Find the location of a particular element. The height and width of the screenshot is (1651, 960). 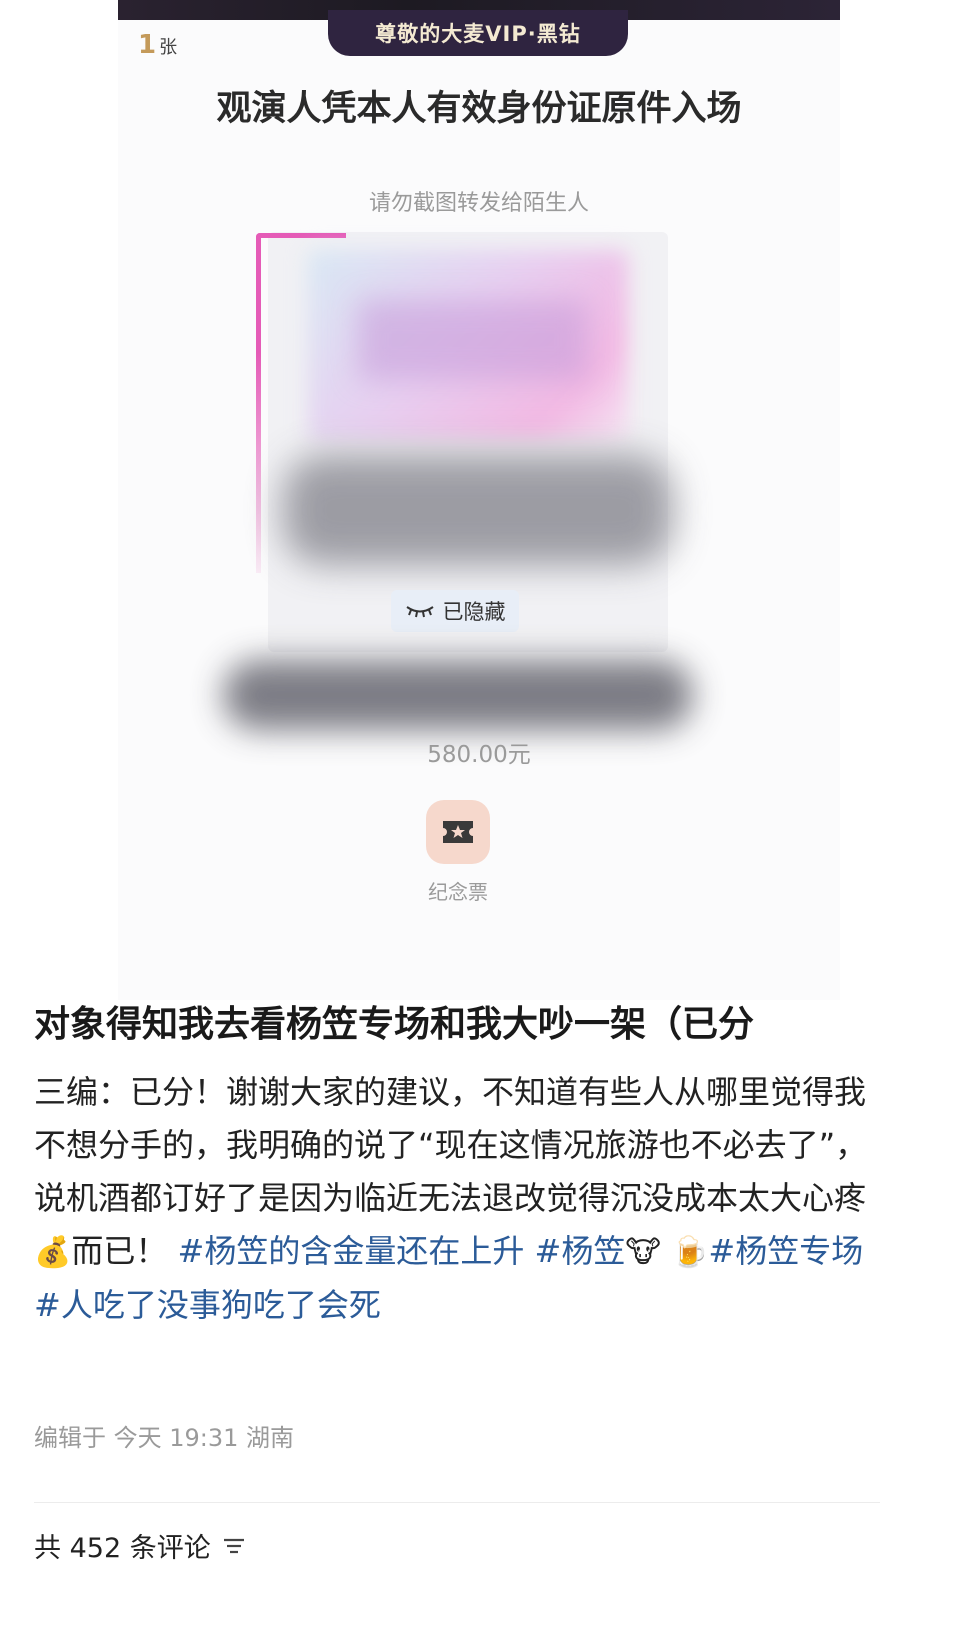

qr-frame-edge is located at coordinates (258, 463).